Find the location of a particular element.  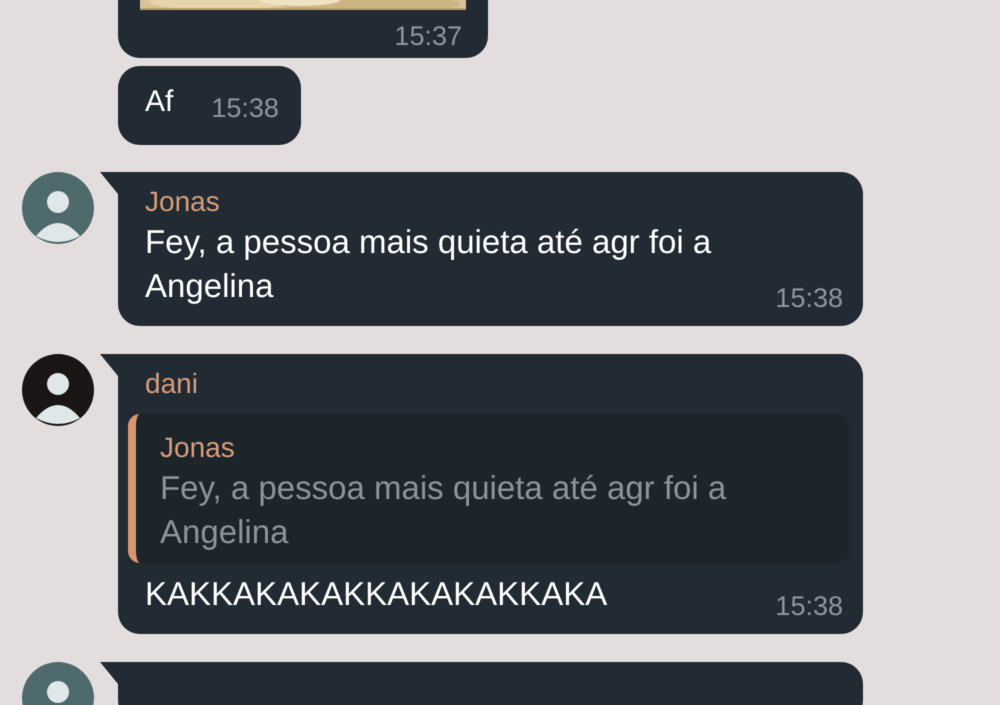

quoted-sender: Jonas is located at coordinates (198, 448).